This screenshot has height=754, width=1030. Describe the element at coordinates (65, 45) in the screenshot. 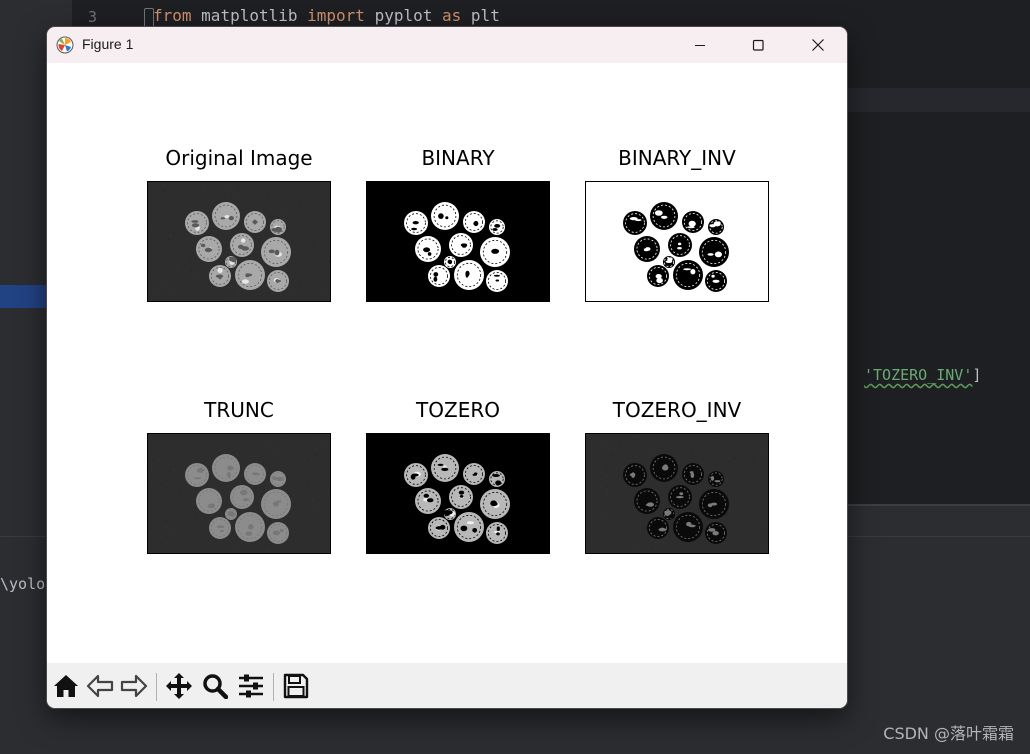

I see `matplotlib-app-icon` at that location.